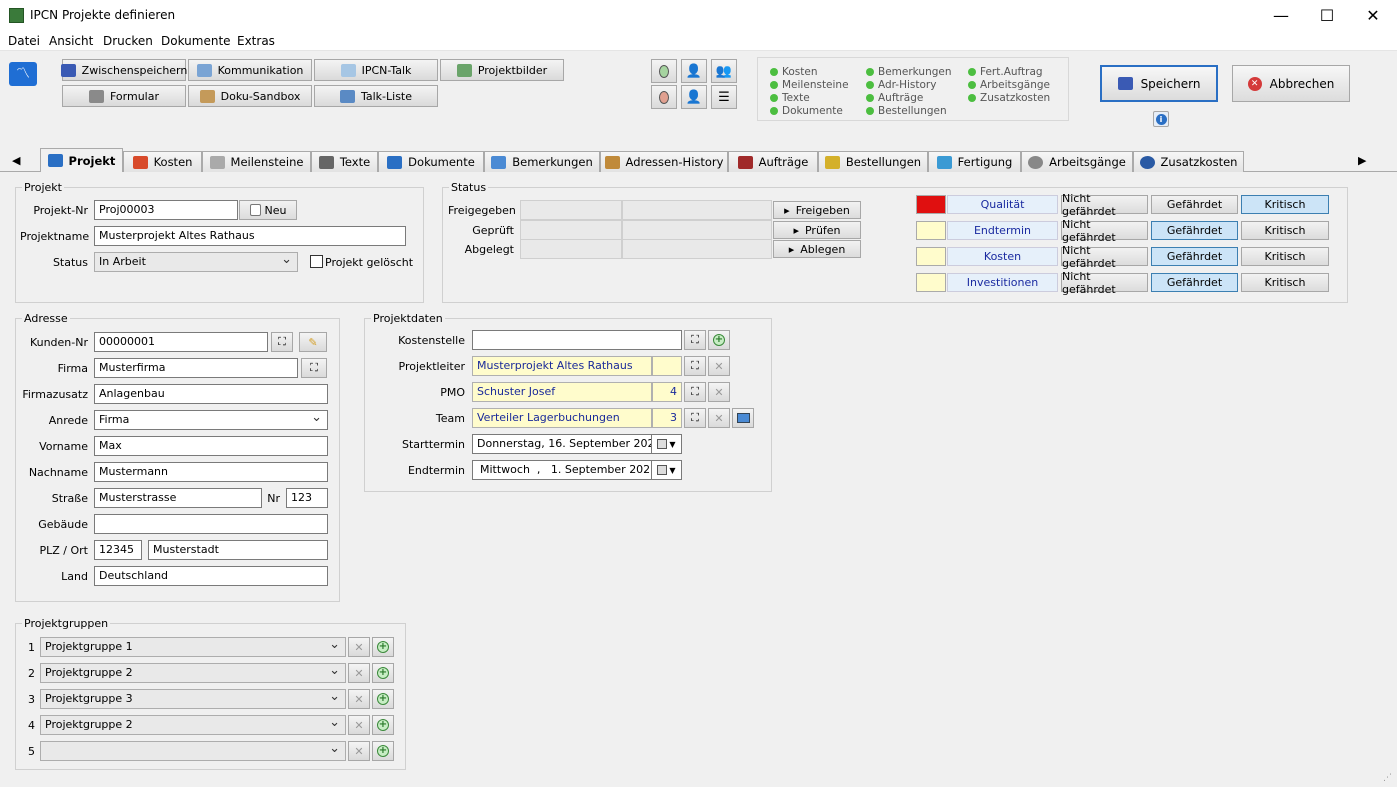 This screenshot has width=1397, height=787. Describe the element at coordinates (16, 160) in the screenshot. I see `tab-scroll-left-icon: ◀` at that location.